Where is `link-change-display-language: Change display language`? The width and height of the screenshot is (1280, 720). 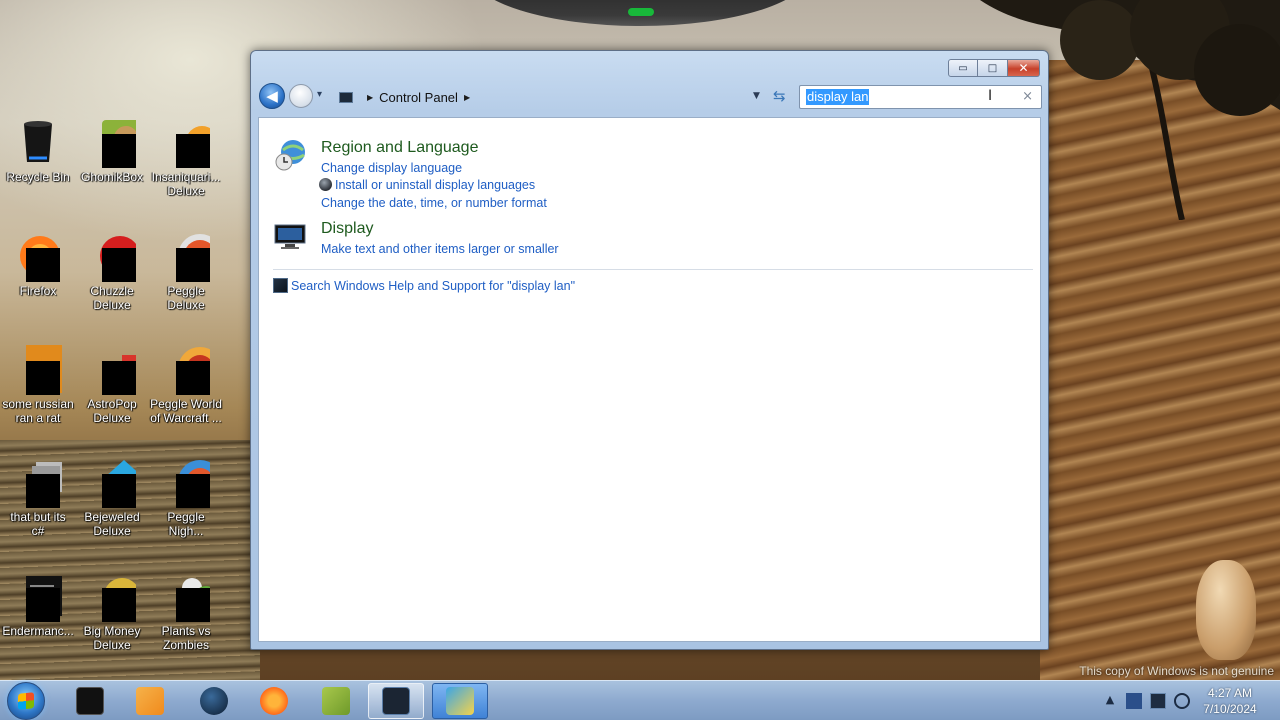
link-change-display-language: Change display language is located at coordinates (391, 168).